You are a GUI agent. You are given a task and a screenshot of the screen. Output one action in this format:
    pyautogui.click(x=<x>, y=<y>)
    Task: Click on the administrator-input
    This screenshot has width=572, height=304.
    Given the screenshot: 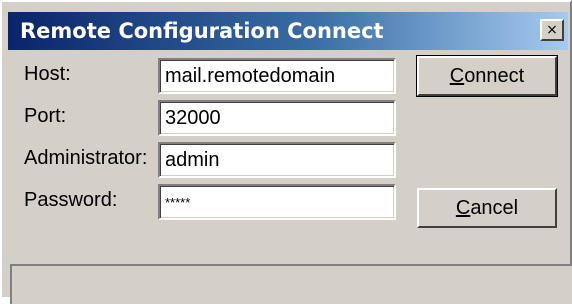 What is the action you would take?
    pyautogui.click(x=277, y=160)
    